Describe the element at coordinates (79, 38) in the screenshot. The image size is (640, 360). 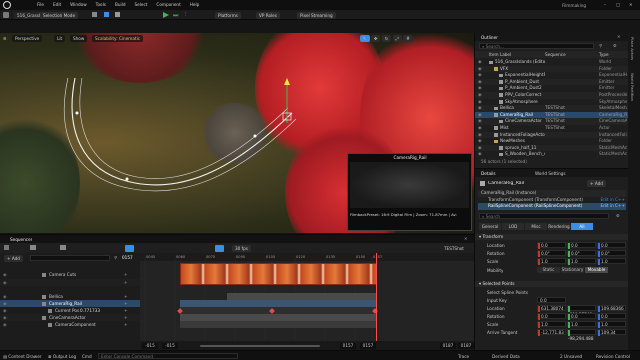
I see `show-button: Show` at that location.